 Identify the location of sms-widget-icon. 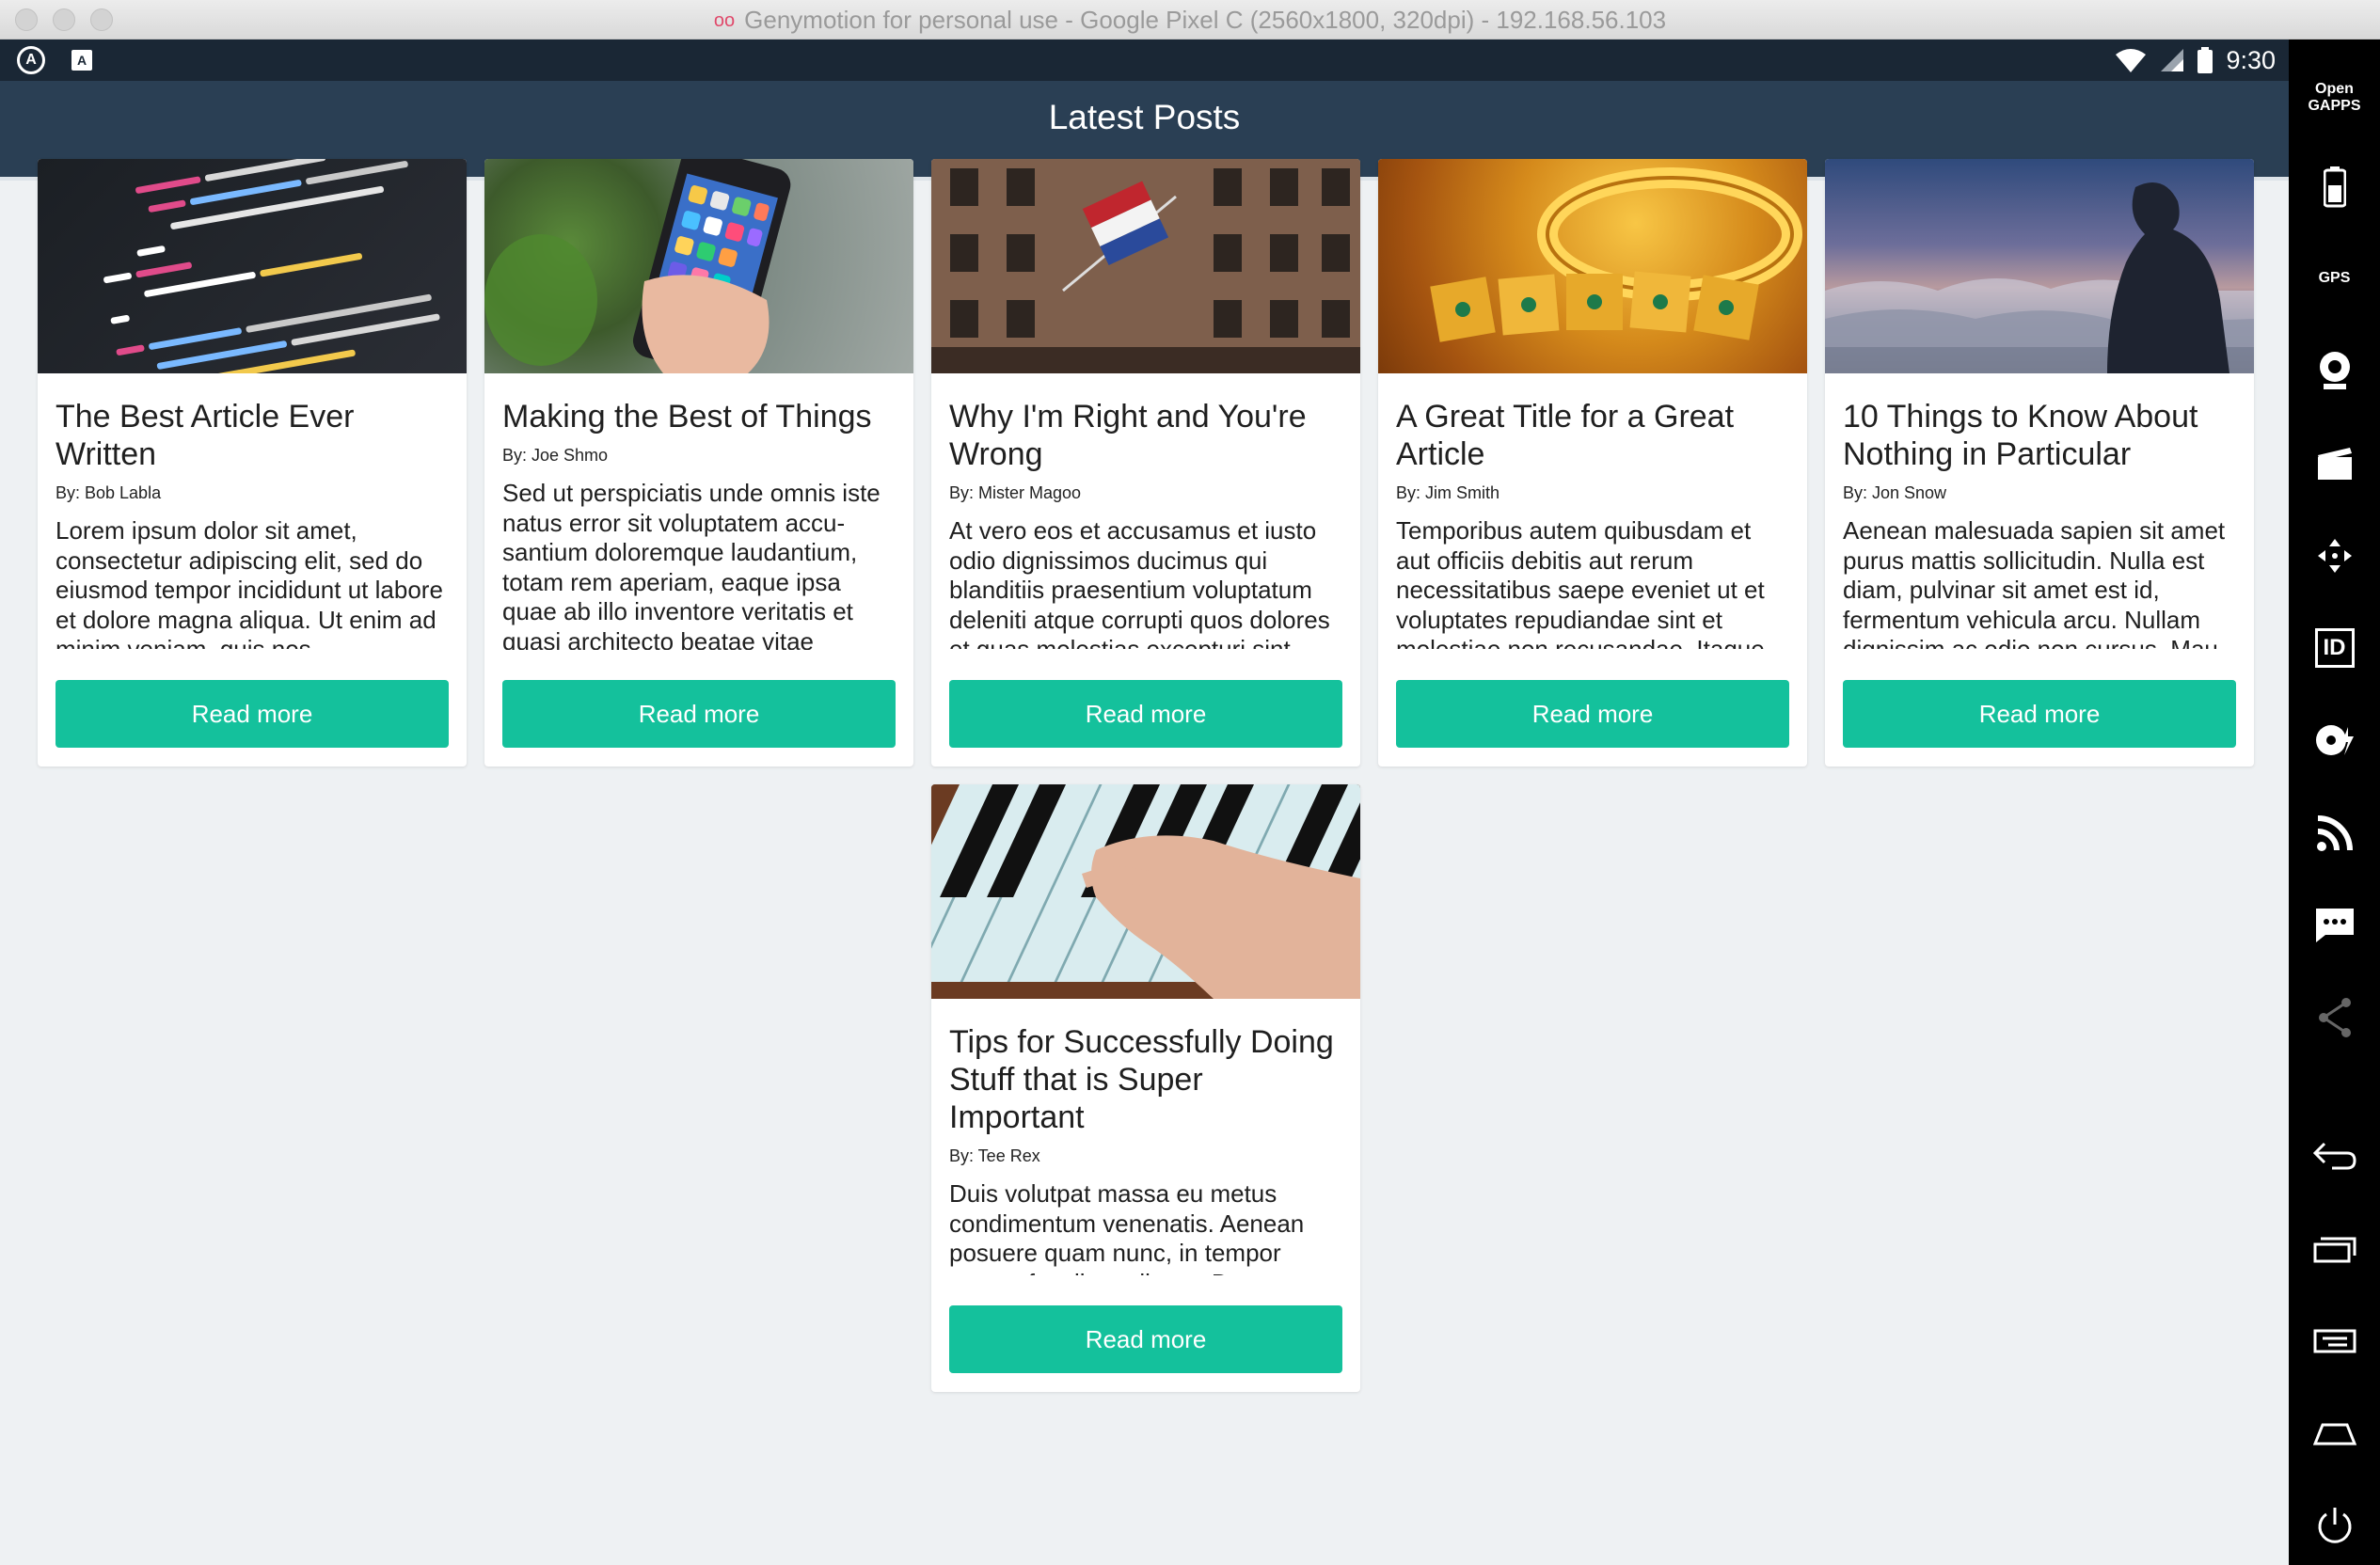
(2334, 924).